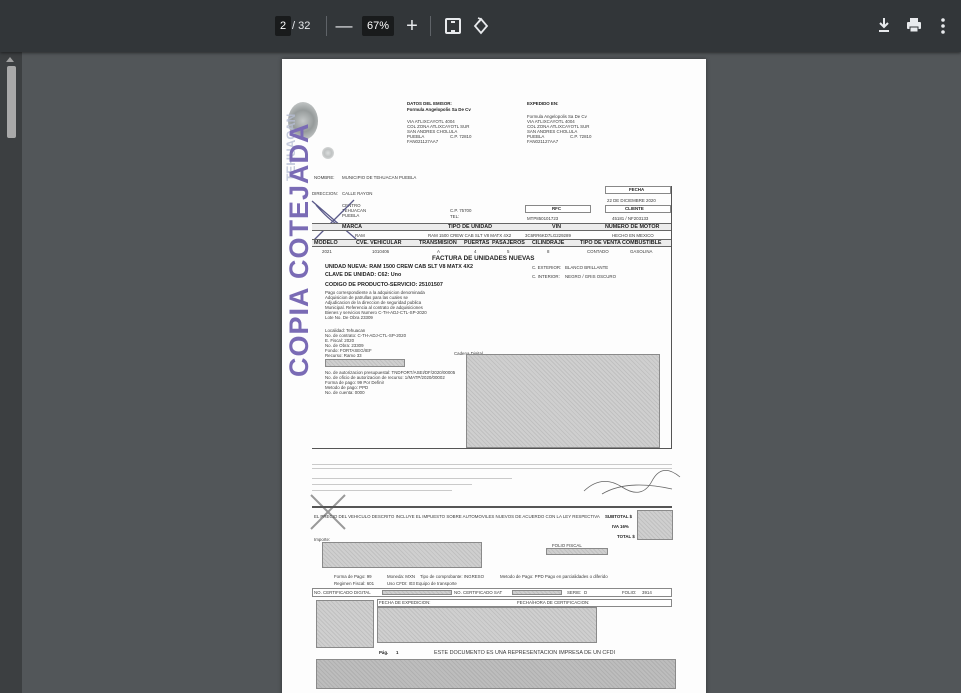 Image resolution: width=961 pixels, height=693 pixels. What do you see at coordinates (626, 536) in the screenshot?
I see `total-label: TOTAL $` at bounding box center [626, 536].